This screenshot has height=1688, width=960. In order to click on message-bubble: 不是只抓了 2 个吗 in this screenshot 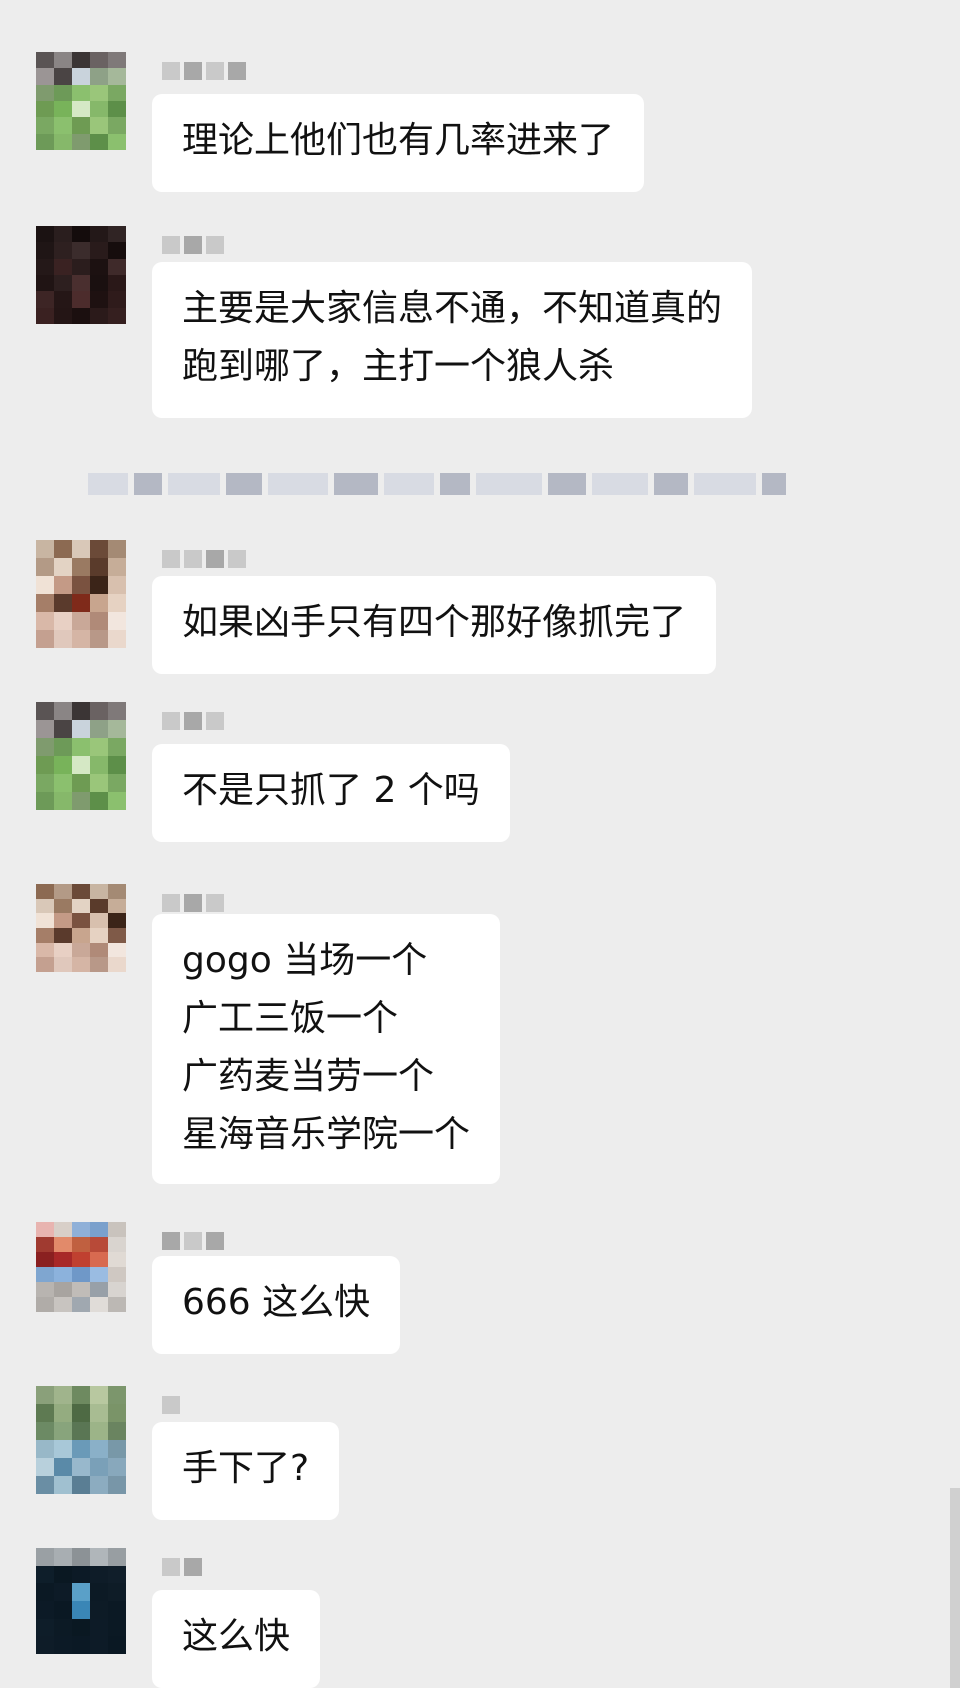, I will do `click(331, 793)`.